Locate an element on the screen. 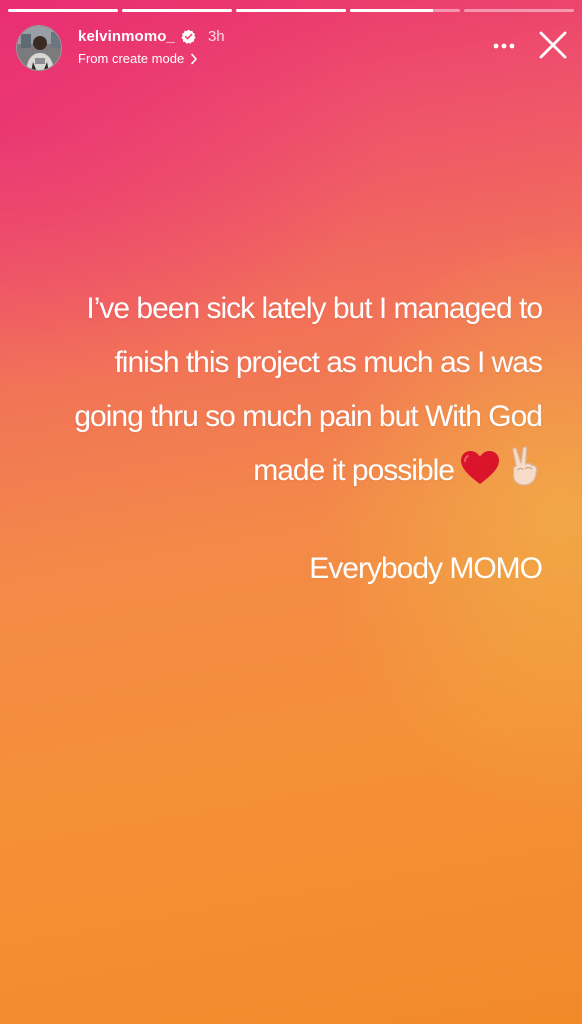  caption-last-line: made it possible is located at coordinates (287, 471).